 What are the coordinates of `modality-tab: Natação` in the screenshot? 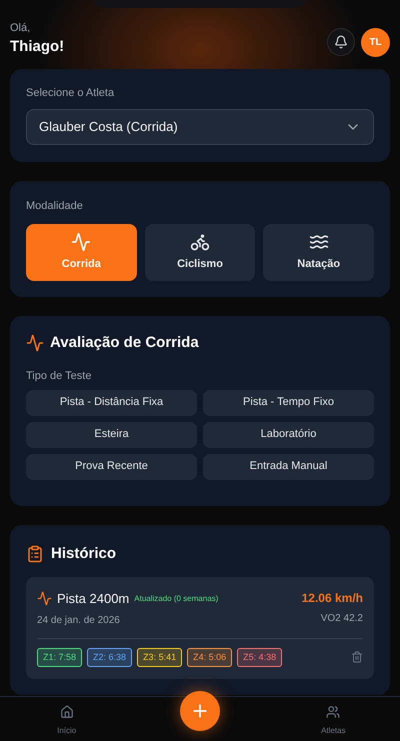 It's located at (318, 252).